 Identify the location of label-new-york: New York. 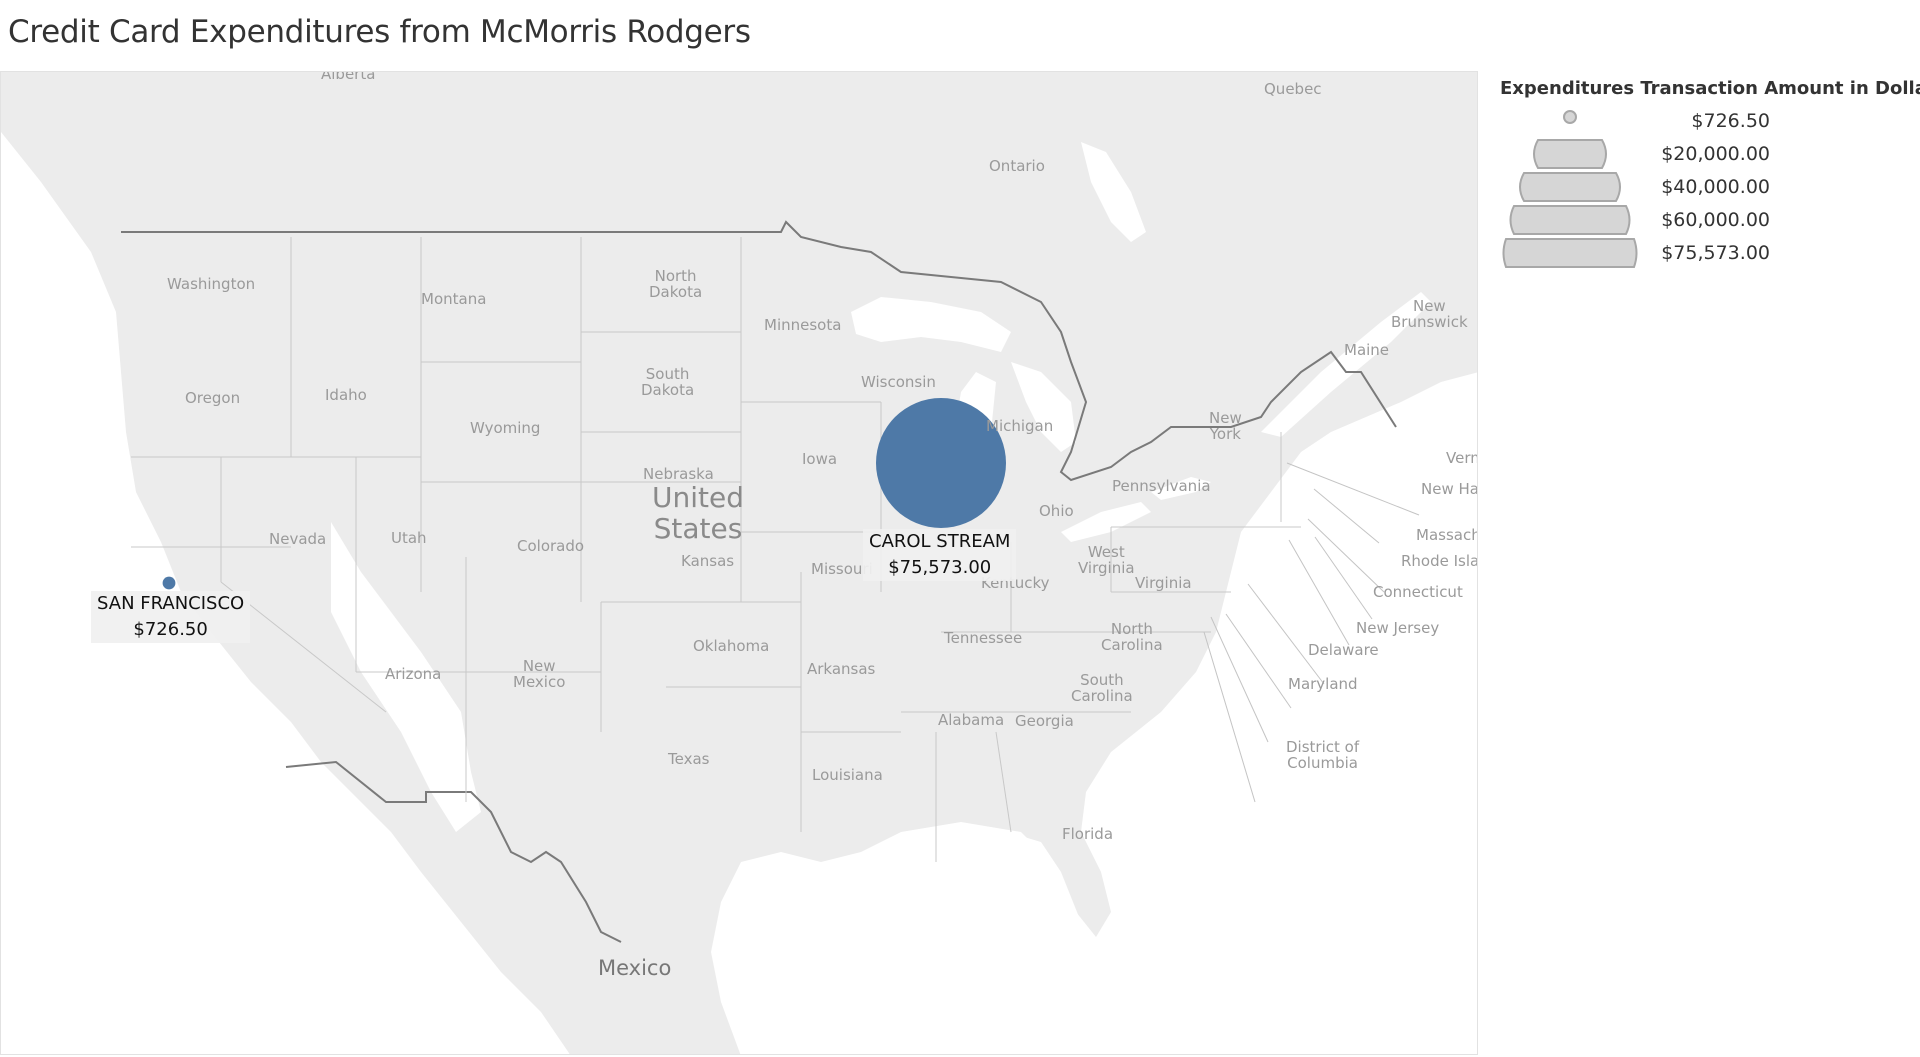
(1225, 426).